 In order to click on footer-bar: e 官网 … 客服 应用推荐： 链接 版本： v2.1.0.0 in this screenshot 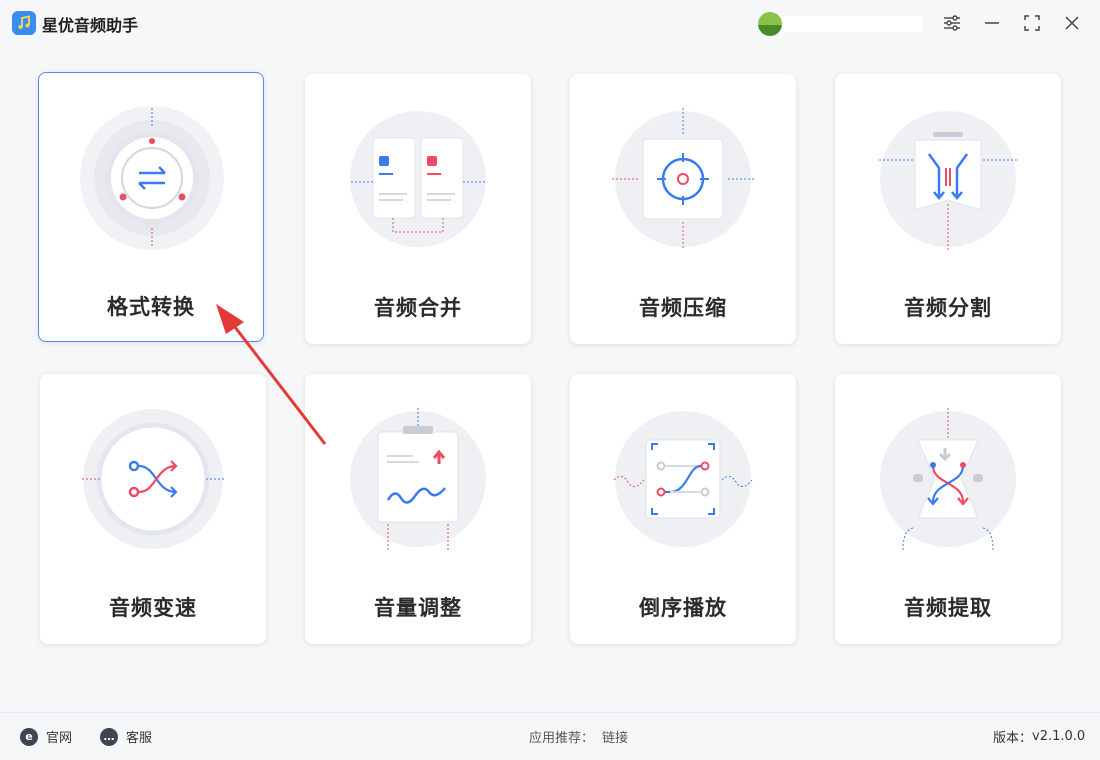, I will do `click(550, 736)`.